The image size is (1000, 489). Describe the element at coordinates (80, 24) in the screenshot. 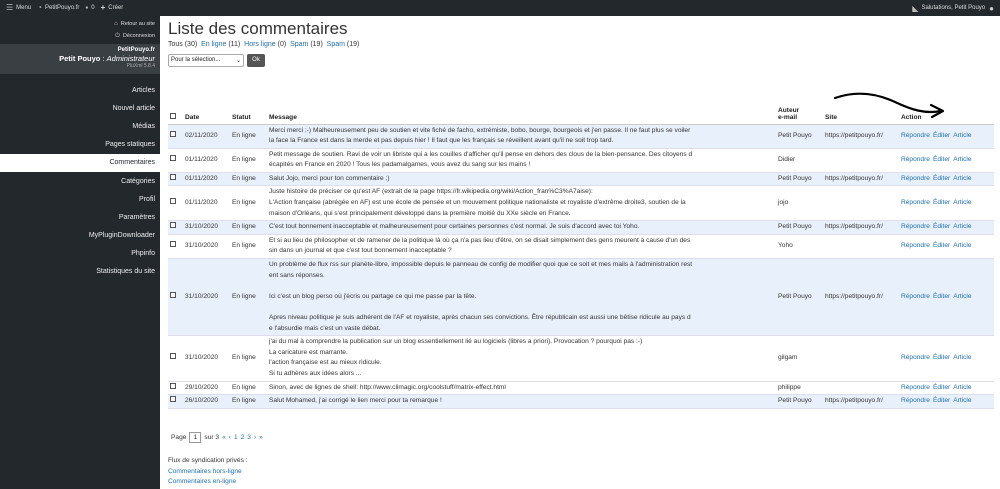

I see `back-to-site-link: ⌂ Retour au site` at that location.